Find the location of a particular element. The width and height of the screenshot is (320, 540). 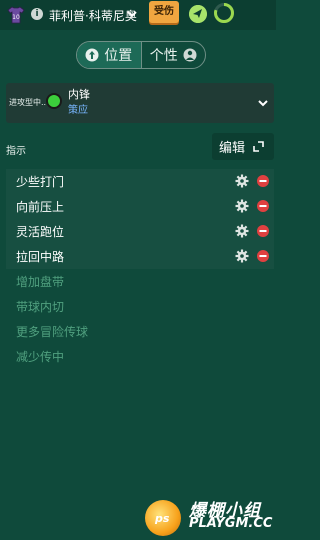

tab-bar: 位置 个性 is located at coordinates (141, 55).